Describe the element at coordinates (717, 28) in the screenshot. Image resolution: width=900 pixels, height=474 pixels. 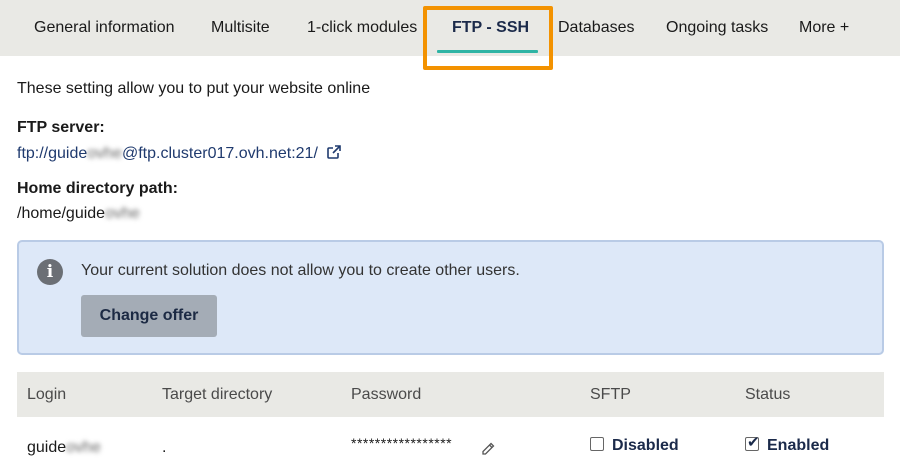
I see `tab-ongoing-tasks: Ongoing tasks` at that location.